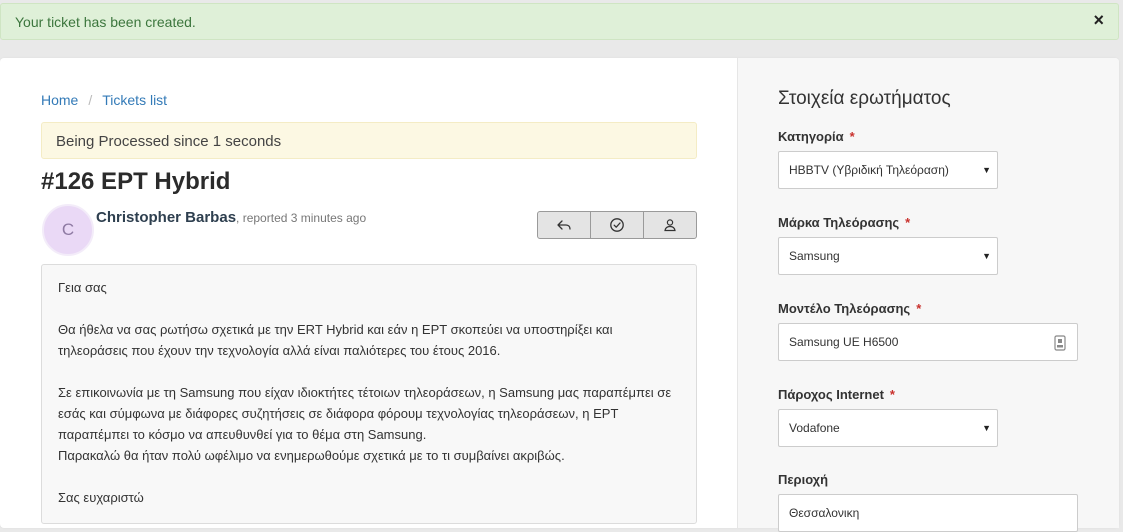 The width and height of the screenshot is (1123, 532). I want to click on alert-message: Your ticket has been created., so click(105, 22).